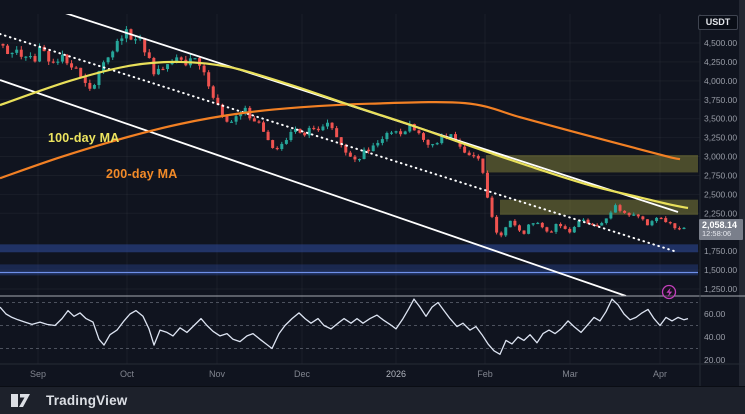  I want to click on y-axis-tick: 4,000.00, so click(720, 81).